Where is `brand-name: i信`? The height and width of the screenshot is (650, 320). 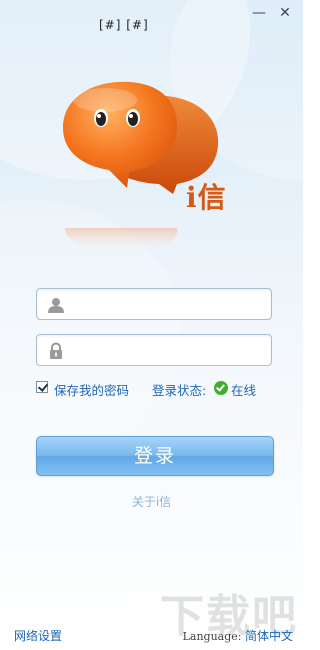 brand-name: i信 is located at coordinates (206, 197).